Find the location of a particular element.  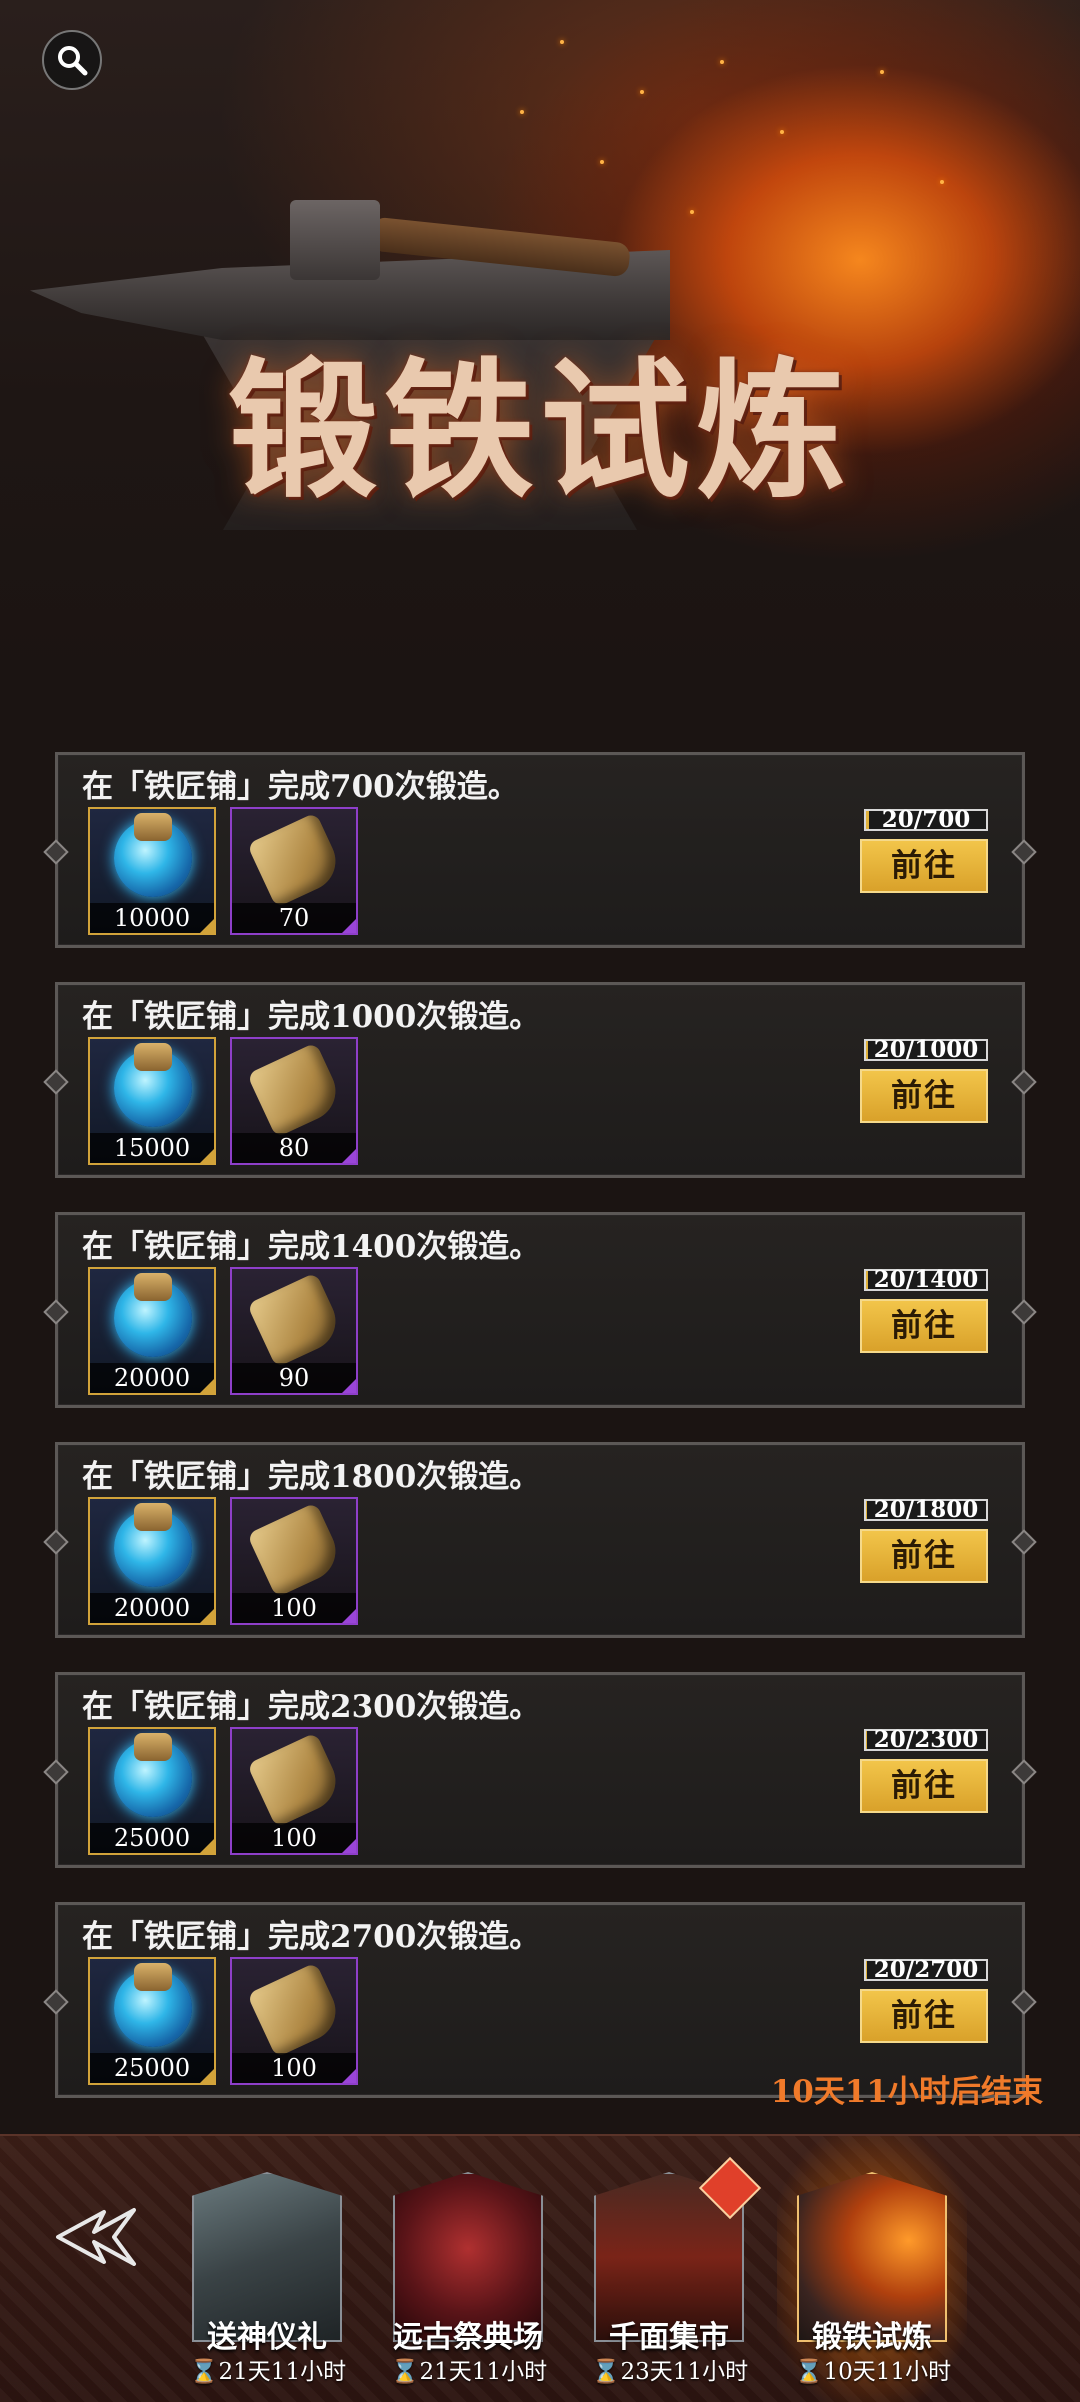

task-description: 在「铁匠铺」完成2700次锻造。 is located at coordinates (311, 1937).